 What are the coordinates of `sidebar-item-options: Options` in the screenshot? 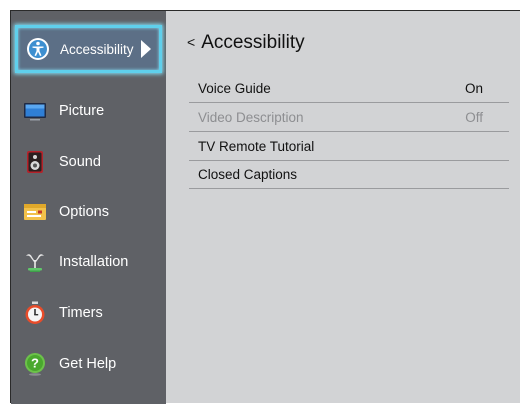 It's located at (88, 212).